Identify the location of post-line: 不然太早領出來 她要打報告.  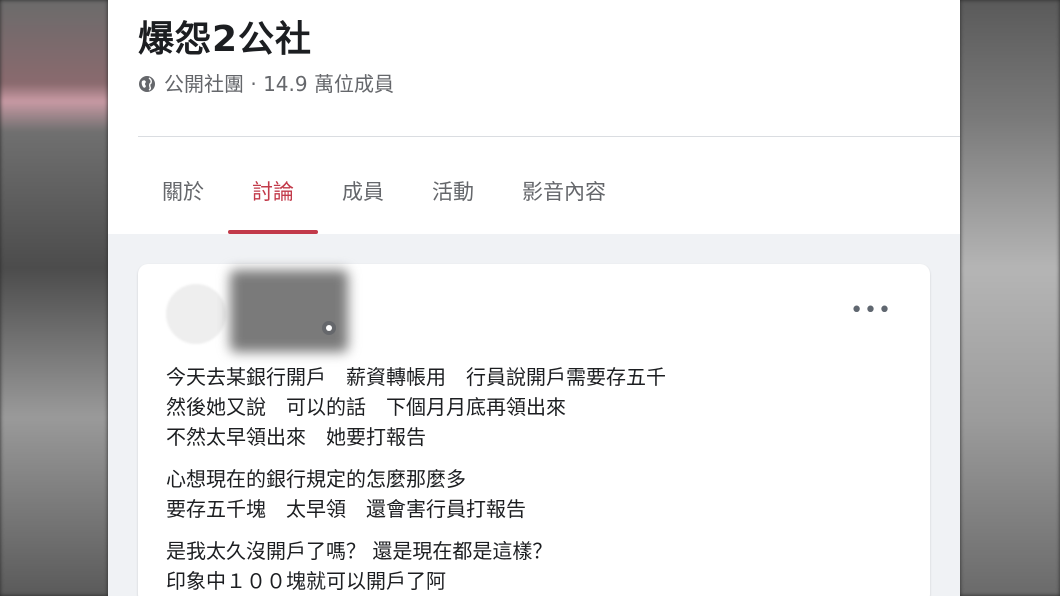
(296, 437).